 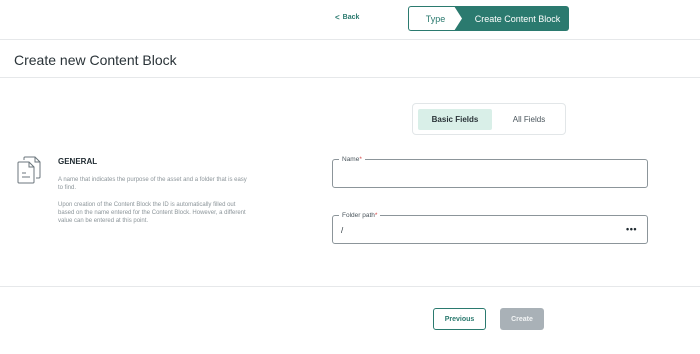 I want to click on wizard-steps: Type Create Content Block, so click(x=488, y=18).